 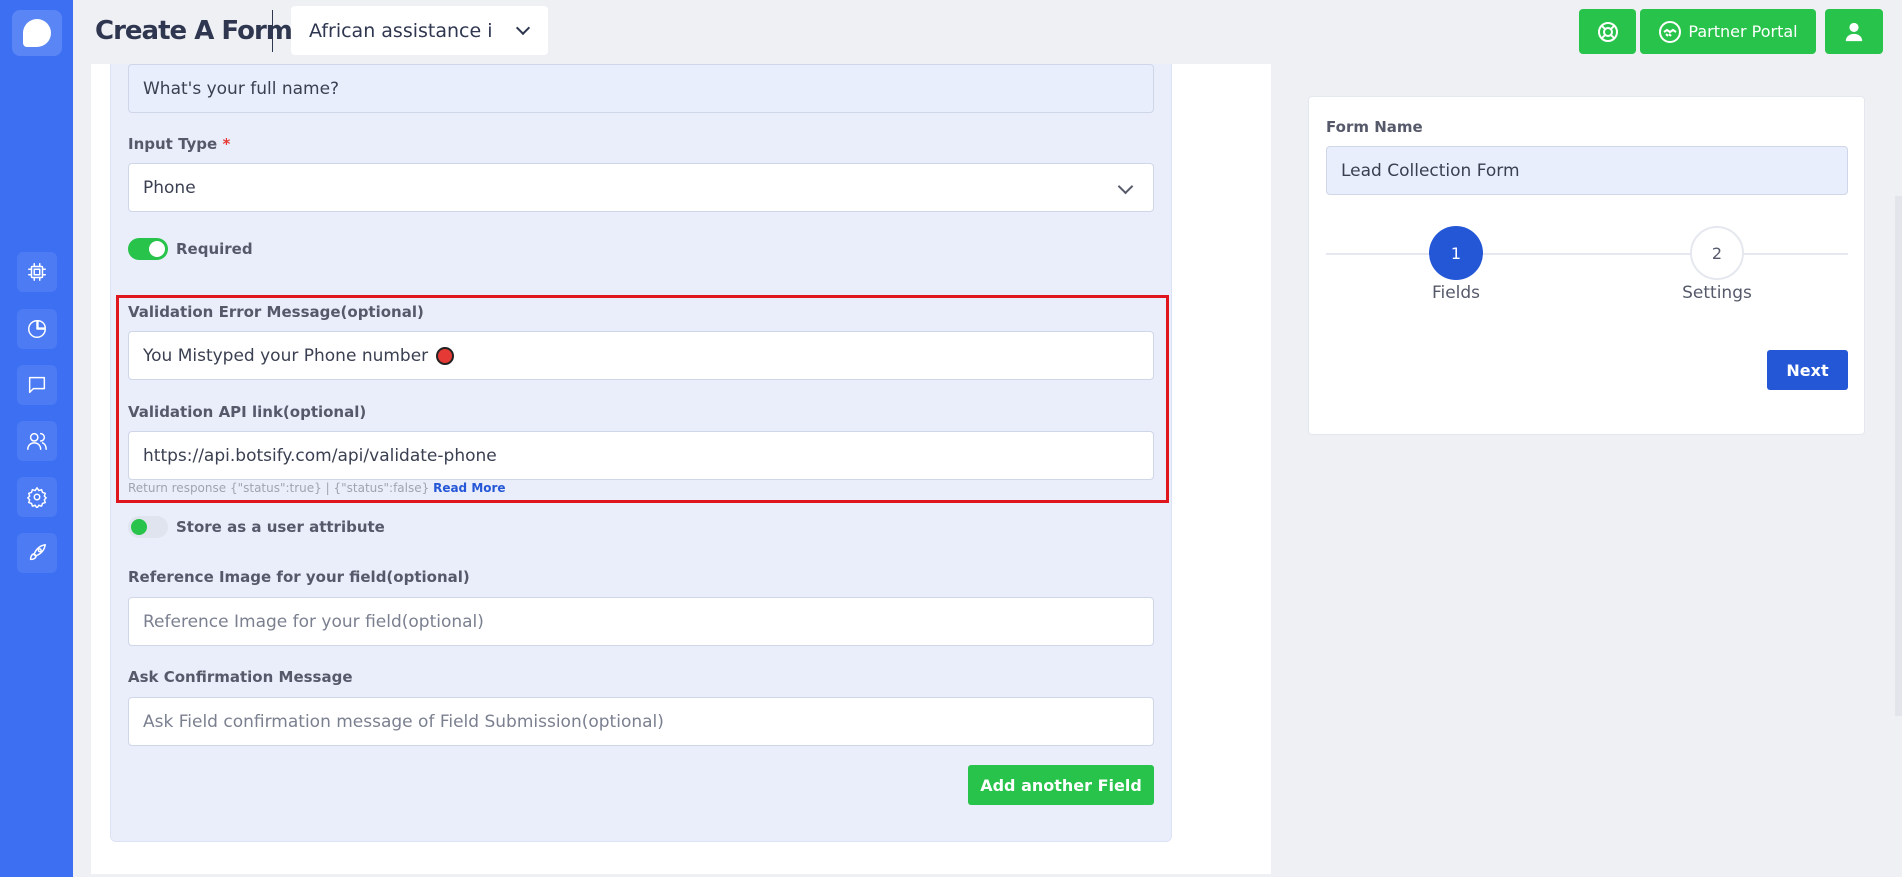 What do you see at coordinates (214, 249) in the screenshot?
I see `required-label: Required` at bounding box center [214, 249].